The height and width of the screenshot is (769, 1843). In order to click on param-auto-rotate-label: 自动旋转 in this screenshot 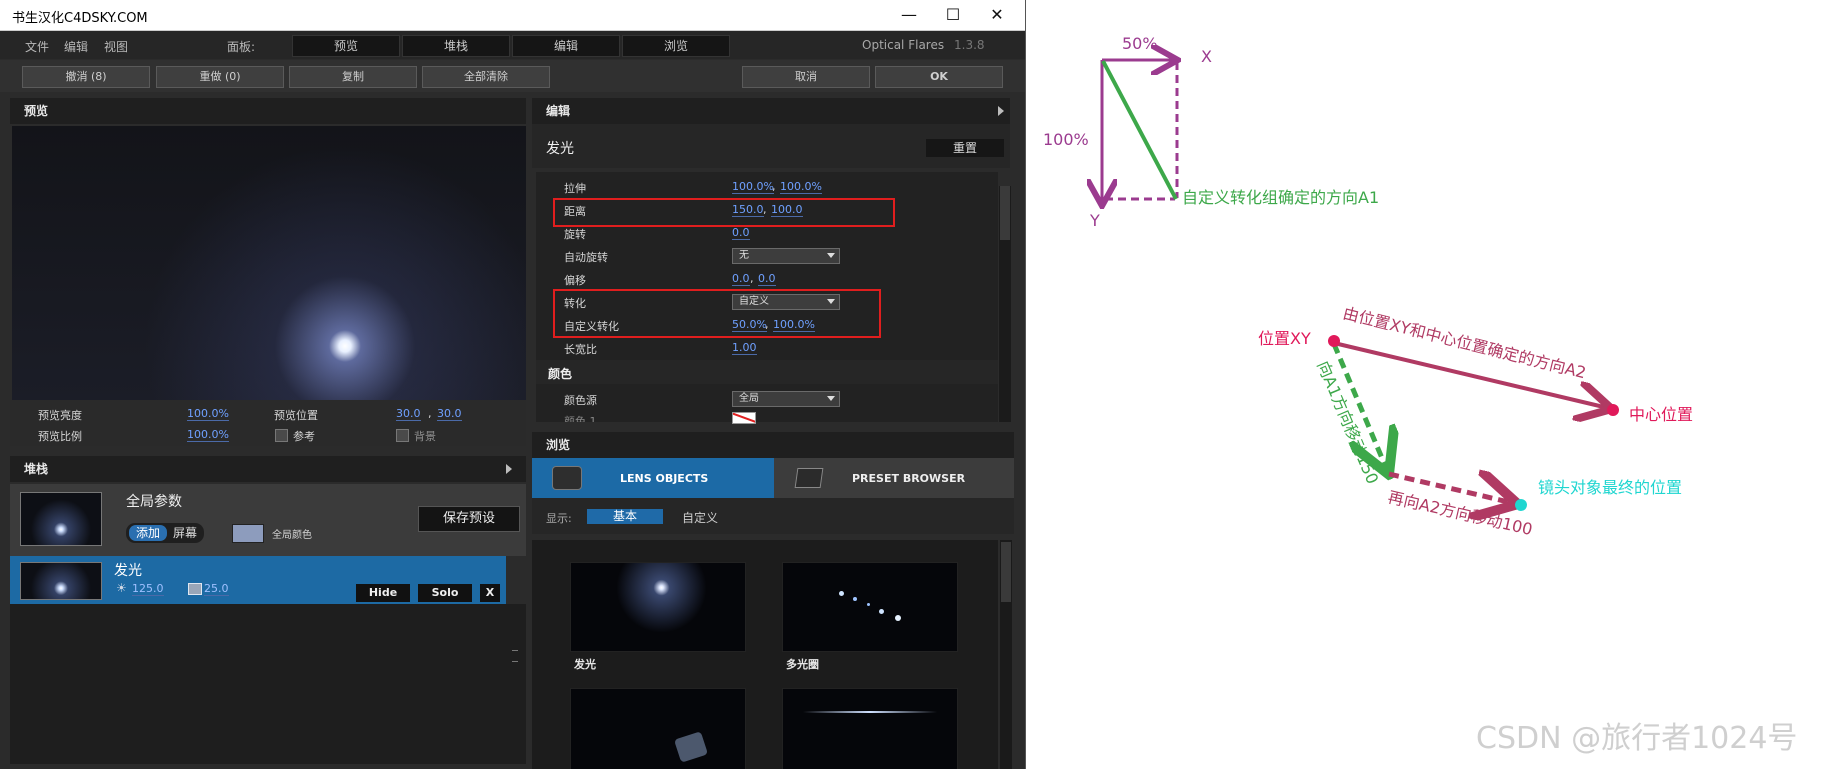, I will do `click(586, 257)`.